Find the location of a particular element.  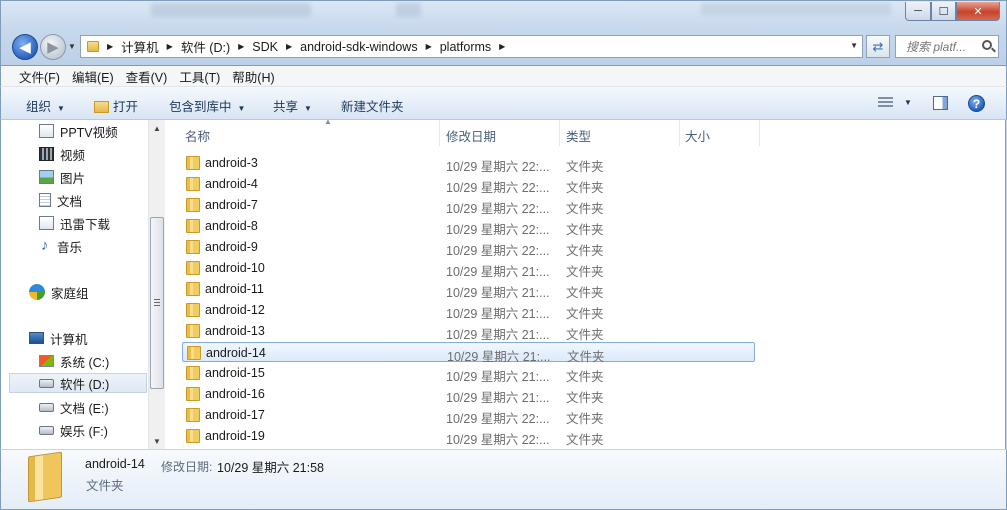

menu-view: 查看(V) is located at coordinates (147, 76).